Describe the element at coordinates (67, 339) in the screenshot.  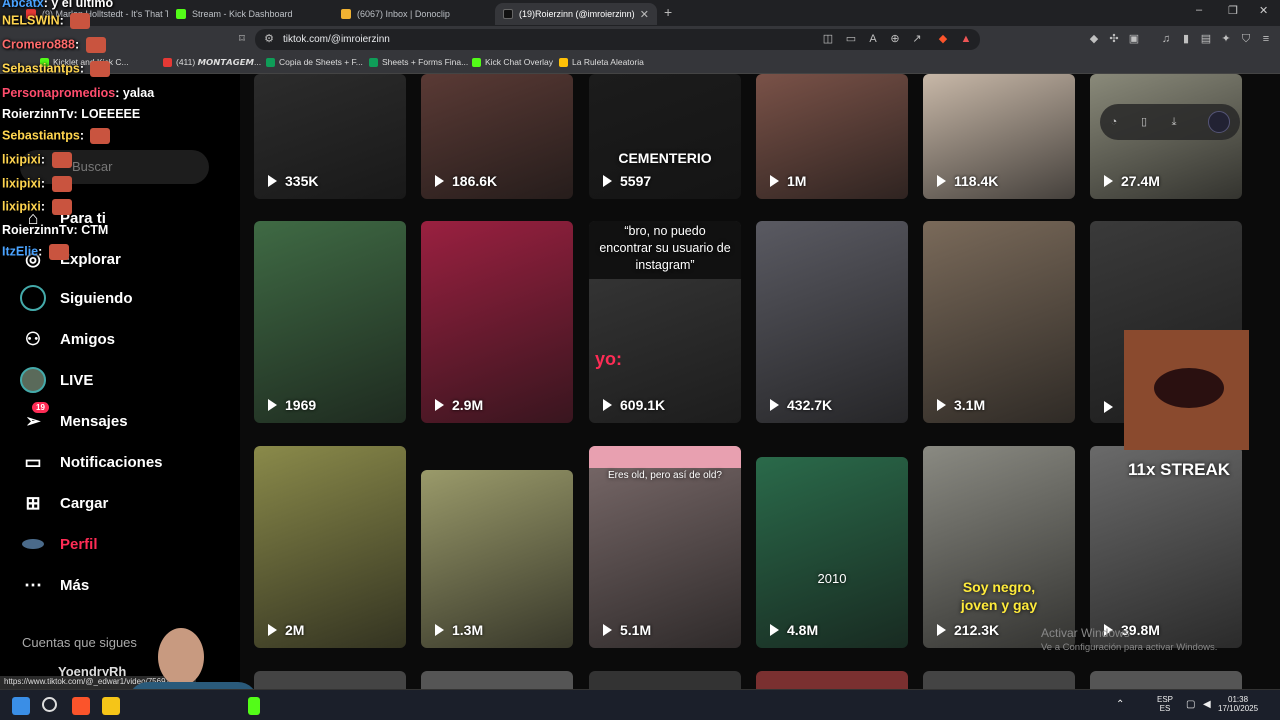
I see `nav-amigos: ⚇ Amigos` at that location.